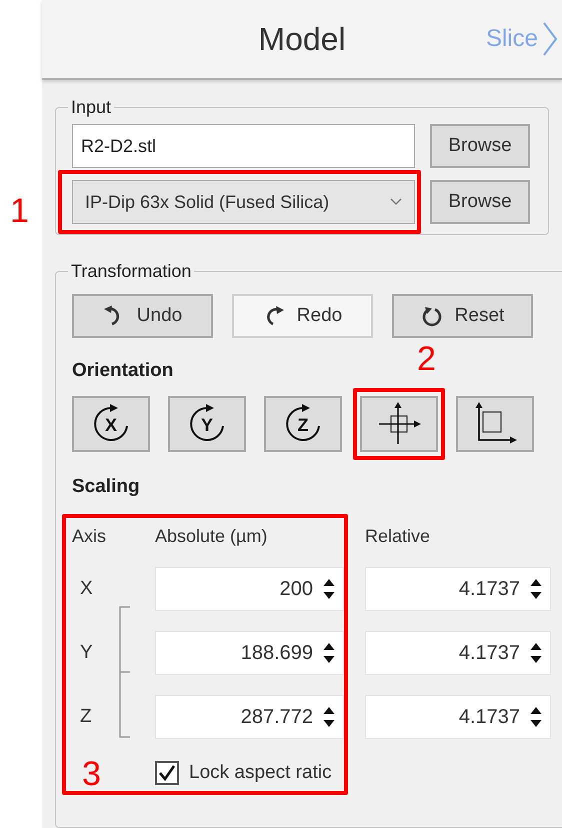  I want to click on reset-button: Reset, so click(462, 316).